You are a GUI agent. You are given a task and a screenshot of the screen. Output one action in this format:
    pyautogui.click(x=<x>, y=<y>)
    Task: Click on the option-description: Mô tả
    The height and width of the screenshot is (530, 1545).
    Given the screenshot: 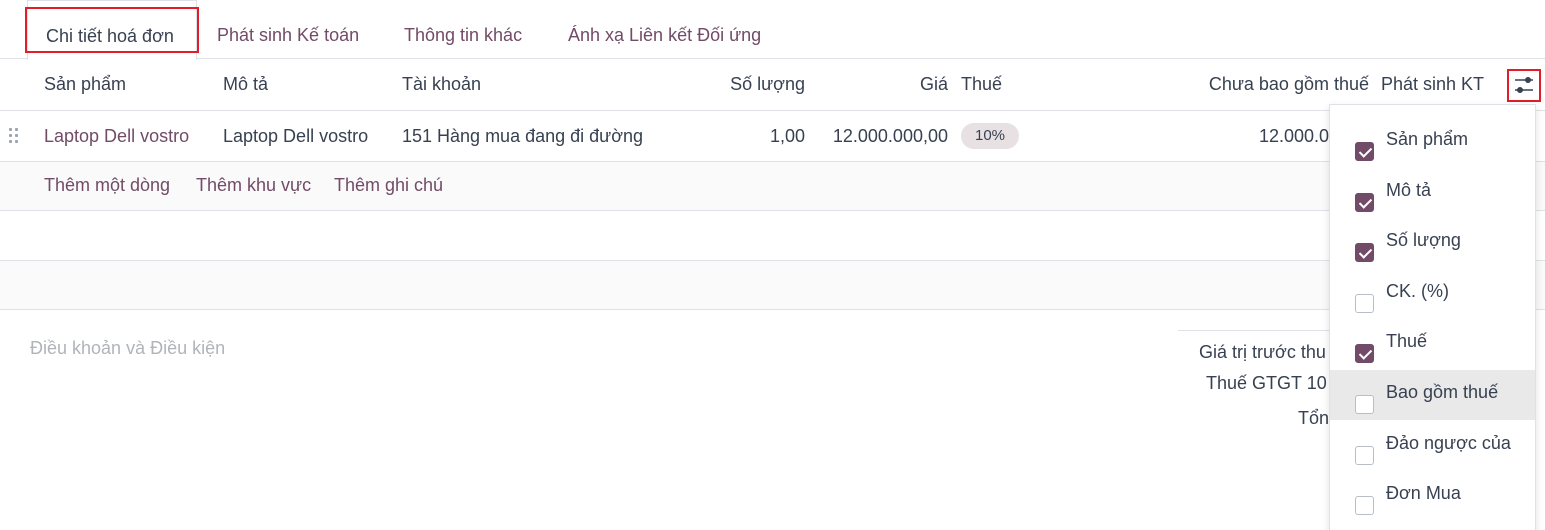 What is the action you would take?
    pyautogui.click(x=1432, y=193)
    